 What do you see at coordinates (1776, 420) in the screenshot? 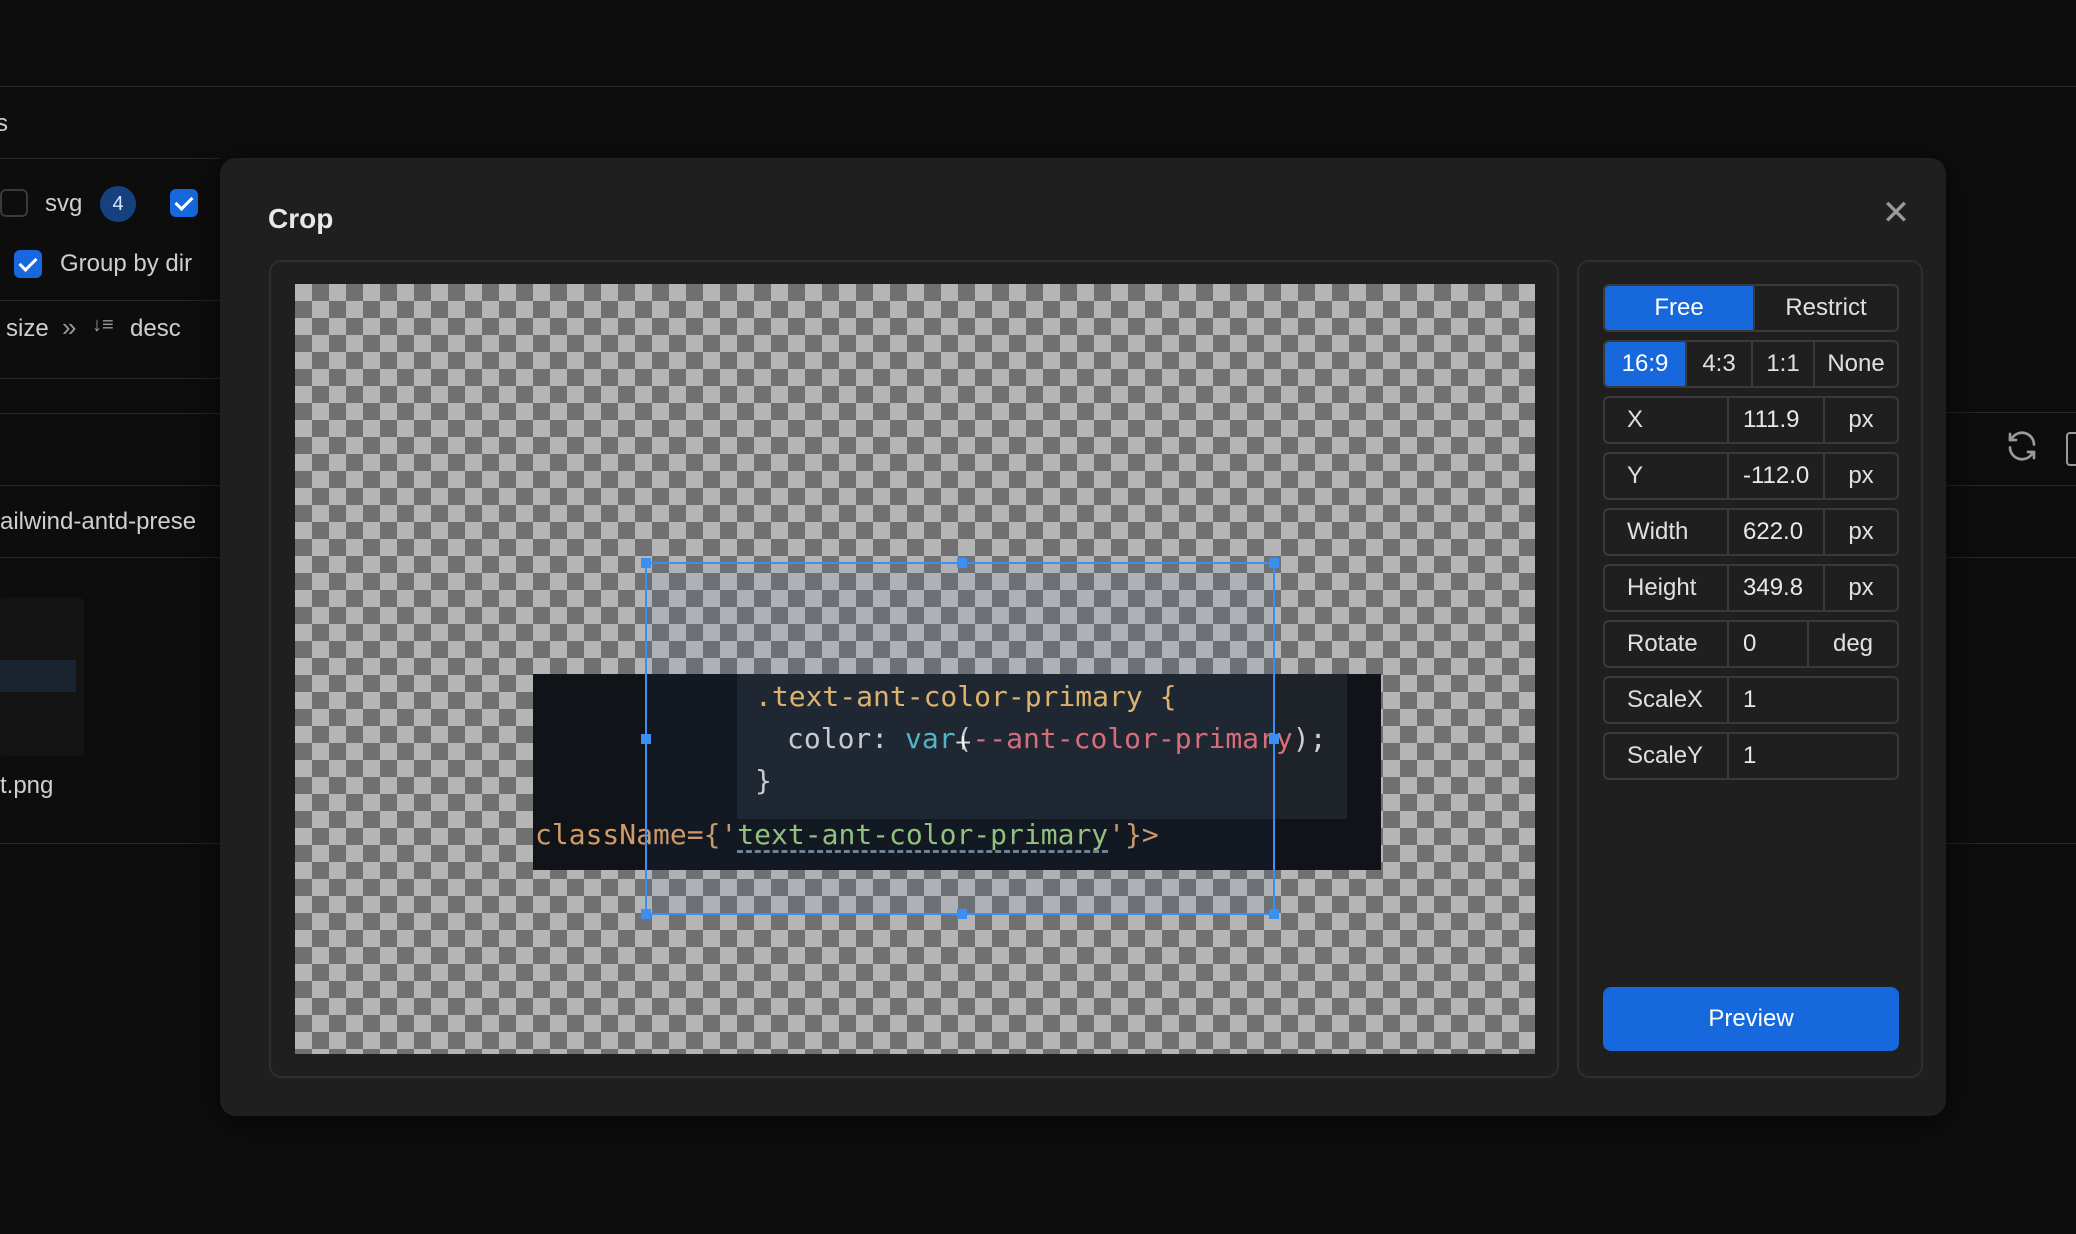
I see `x-input: 111.9` at bounding box center [1776, 420].